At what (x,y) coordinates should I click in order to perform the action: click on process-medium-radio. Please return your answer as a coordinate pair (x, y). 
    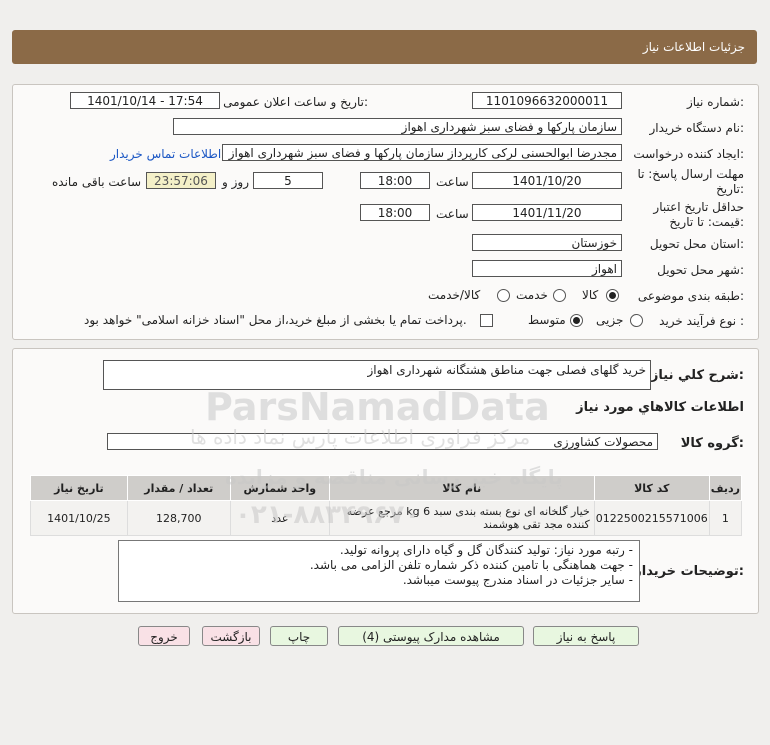
    Looking at the image, I should click on (576, 320).